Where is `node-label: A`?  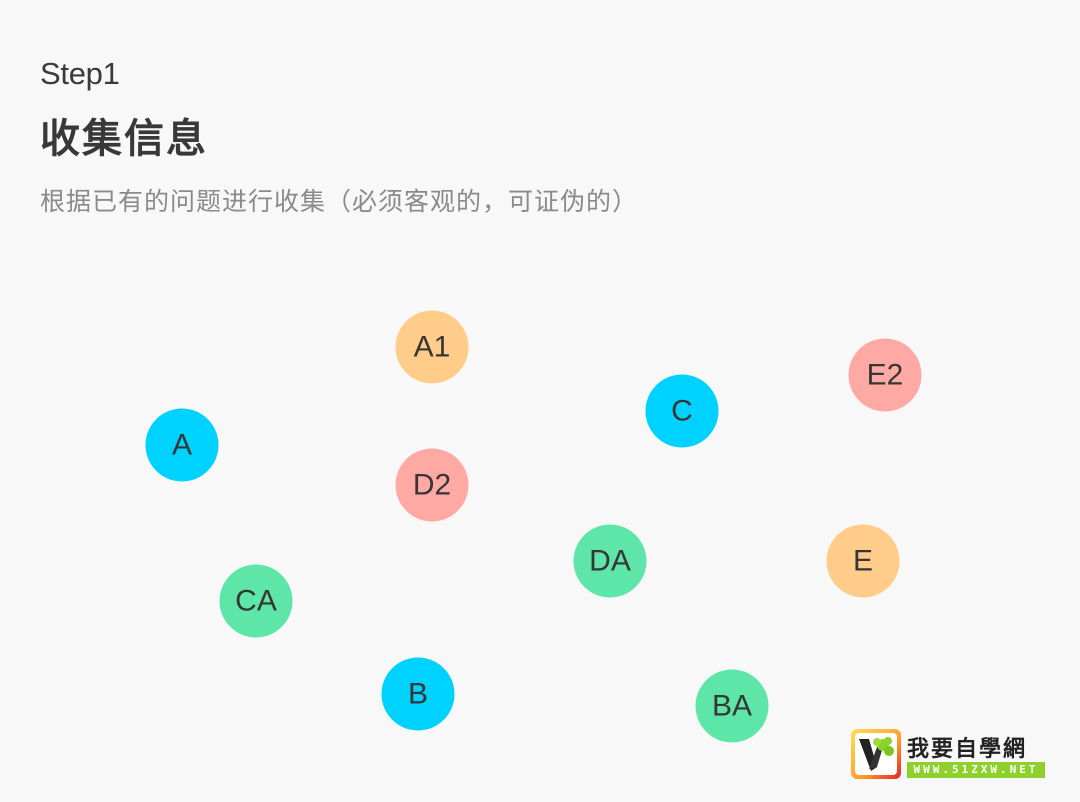
node-label: A is located at coordinates (181, 444).